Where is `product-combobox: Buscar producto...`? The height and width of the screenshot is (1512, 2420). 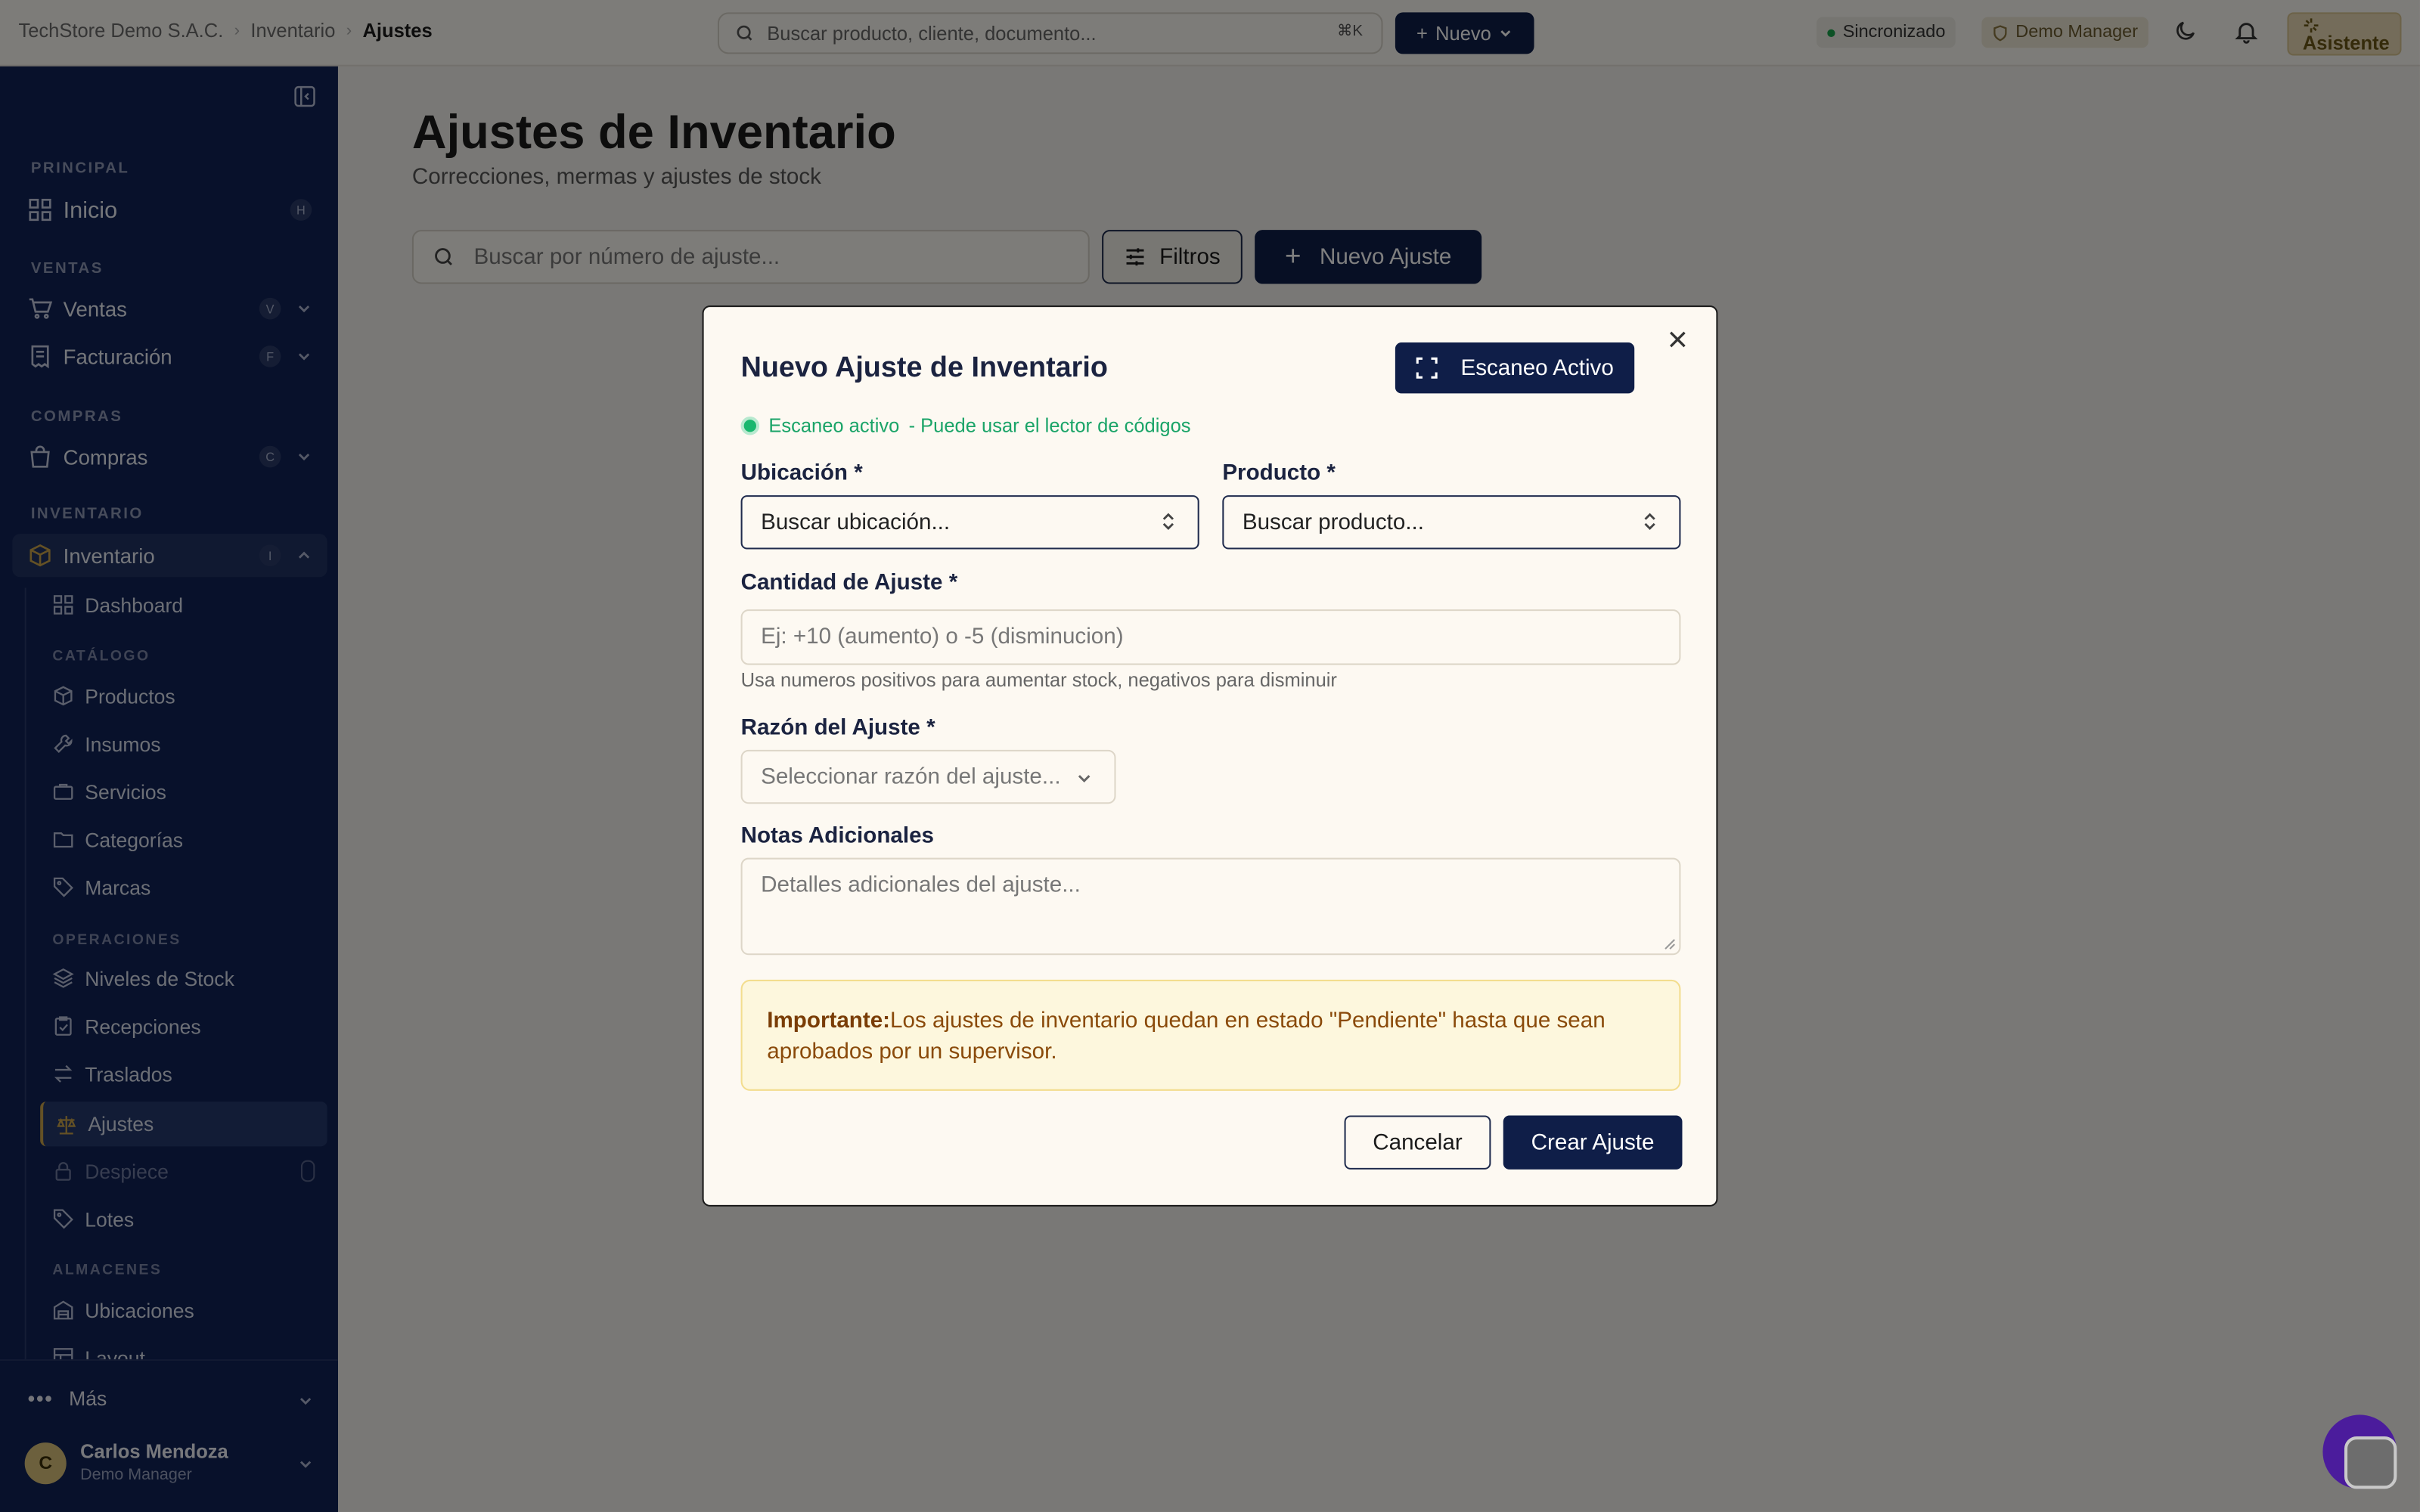
product-combobox: Buscar producto... is located at coordinates (1451, 522).